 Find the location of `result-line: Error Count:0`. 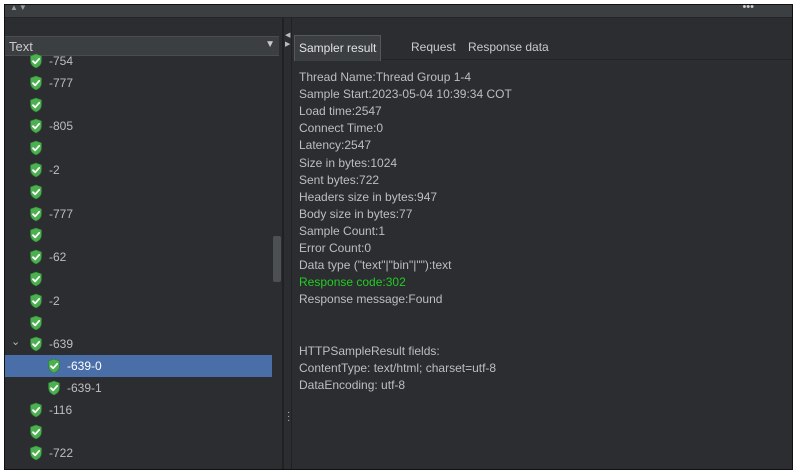

result-line: Error Count:0 is located at coordinates (335, 248).